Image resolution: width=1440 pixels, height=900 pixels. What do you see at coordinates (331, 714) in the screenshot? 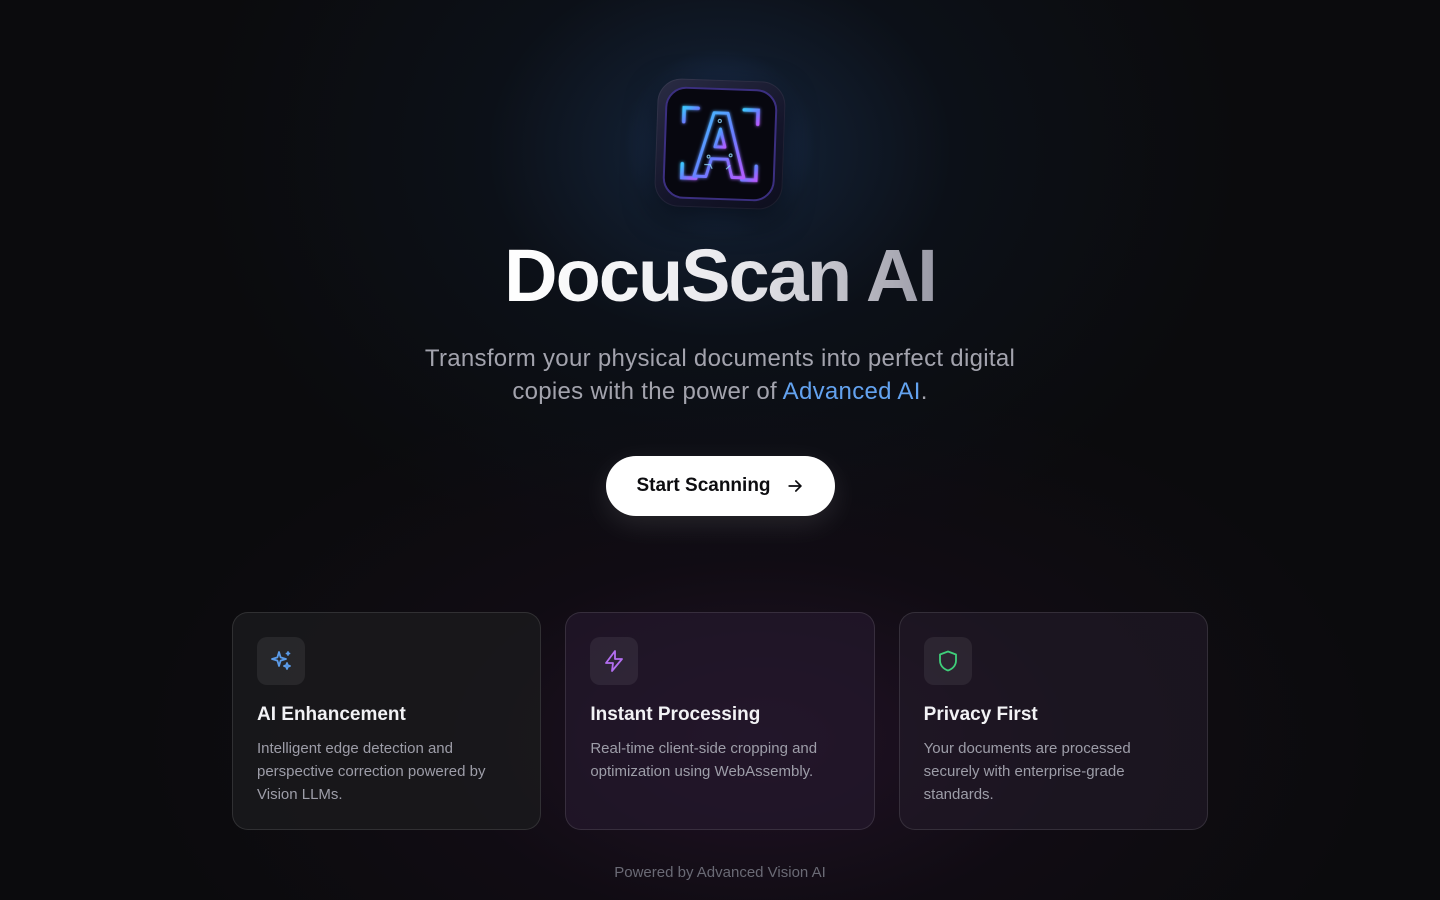
I see `feature-title: AI Enhancement` at bounding box center [331, 714].